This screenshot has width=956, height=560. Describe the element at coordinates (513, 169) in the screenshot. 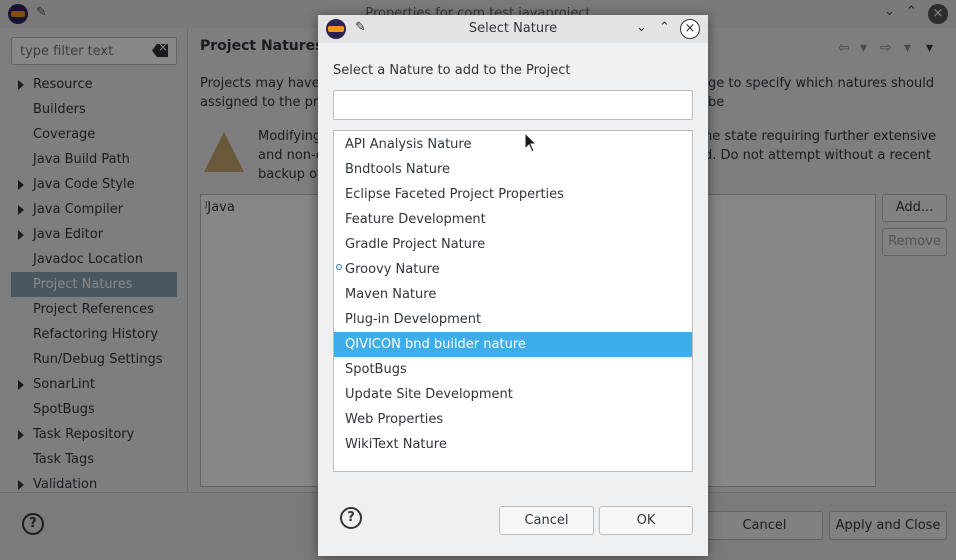

I see `nature-list-item: Bndtools Nature` at that location.